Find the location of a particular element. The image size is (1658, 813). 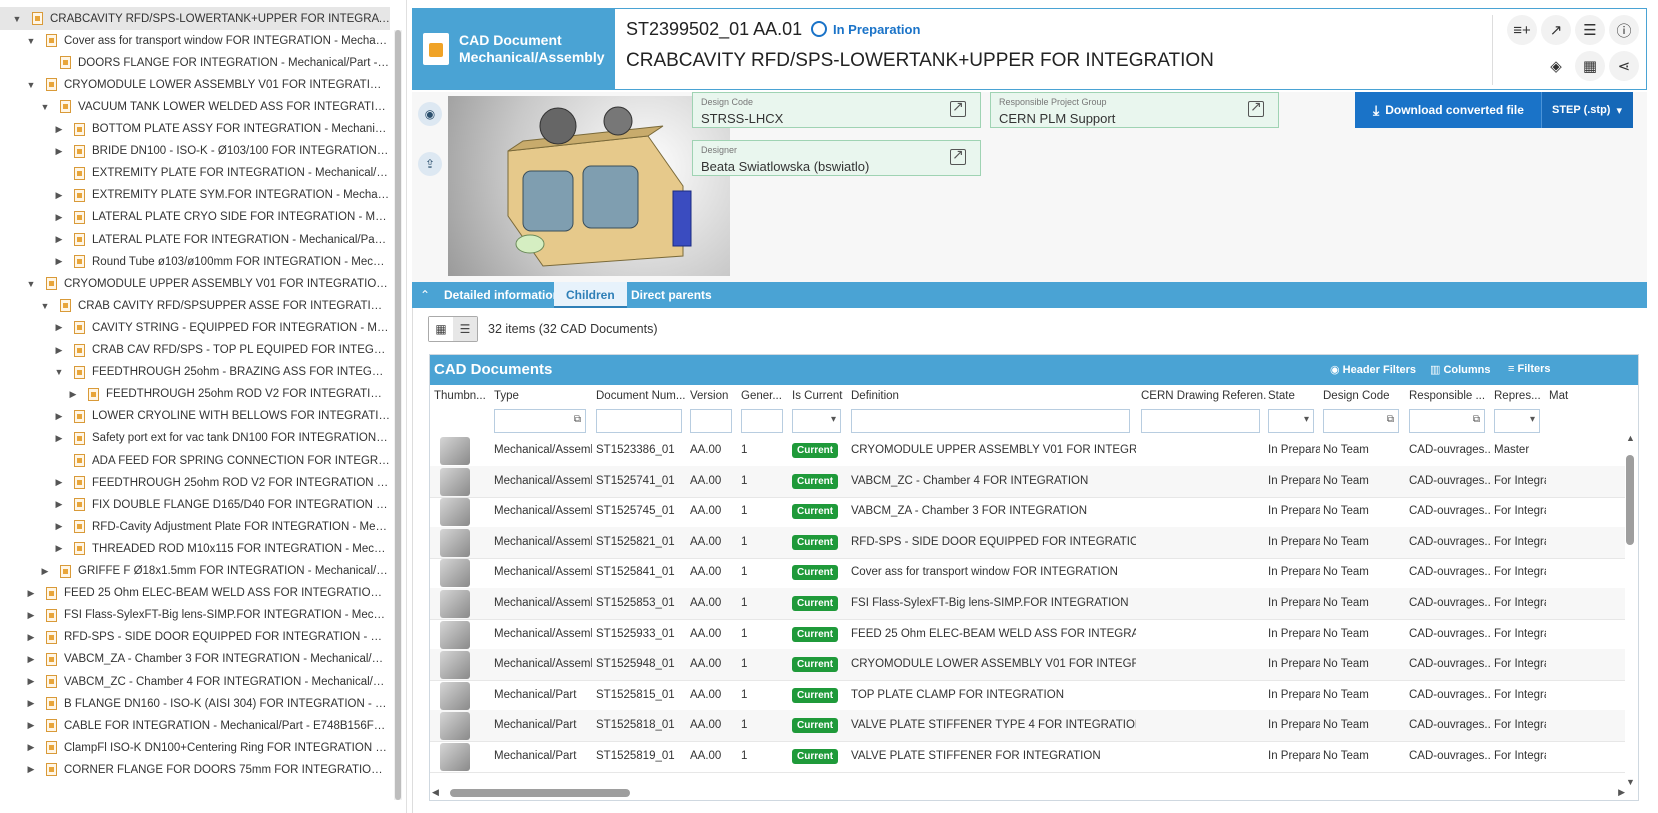

columns-button: ▥ Columns is located at coordinates (1460, 369).